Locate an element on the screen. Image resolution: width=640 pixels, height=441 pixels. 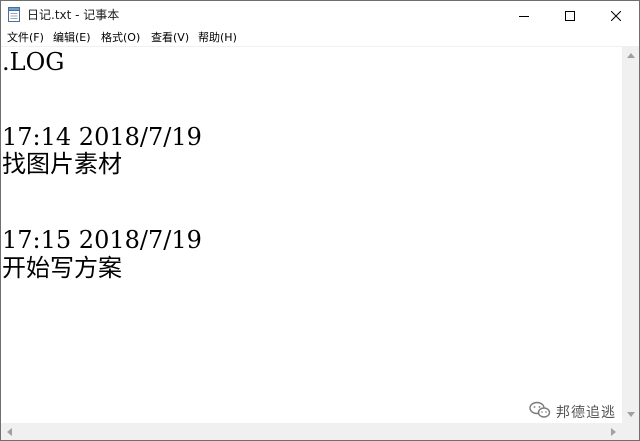
text-line: 17:15 2018/7/19 is located at coordinates (102, 240).